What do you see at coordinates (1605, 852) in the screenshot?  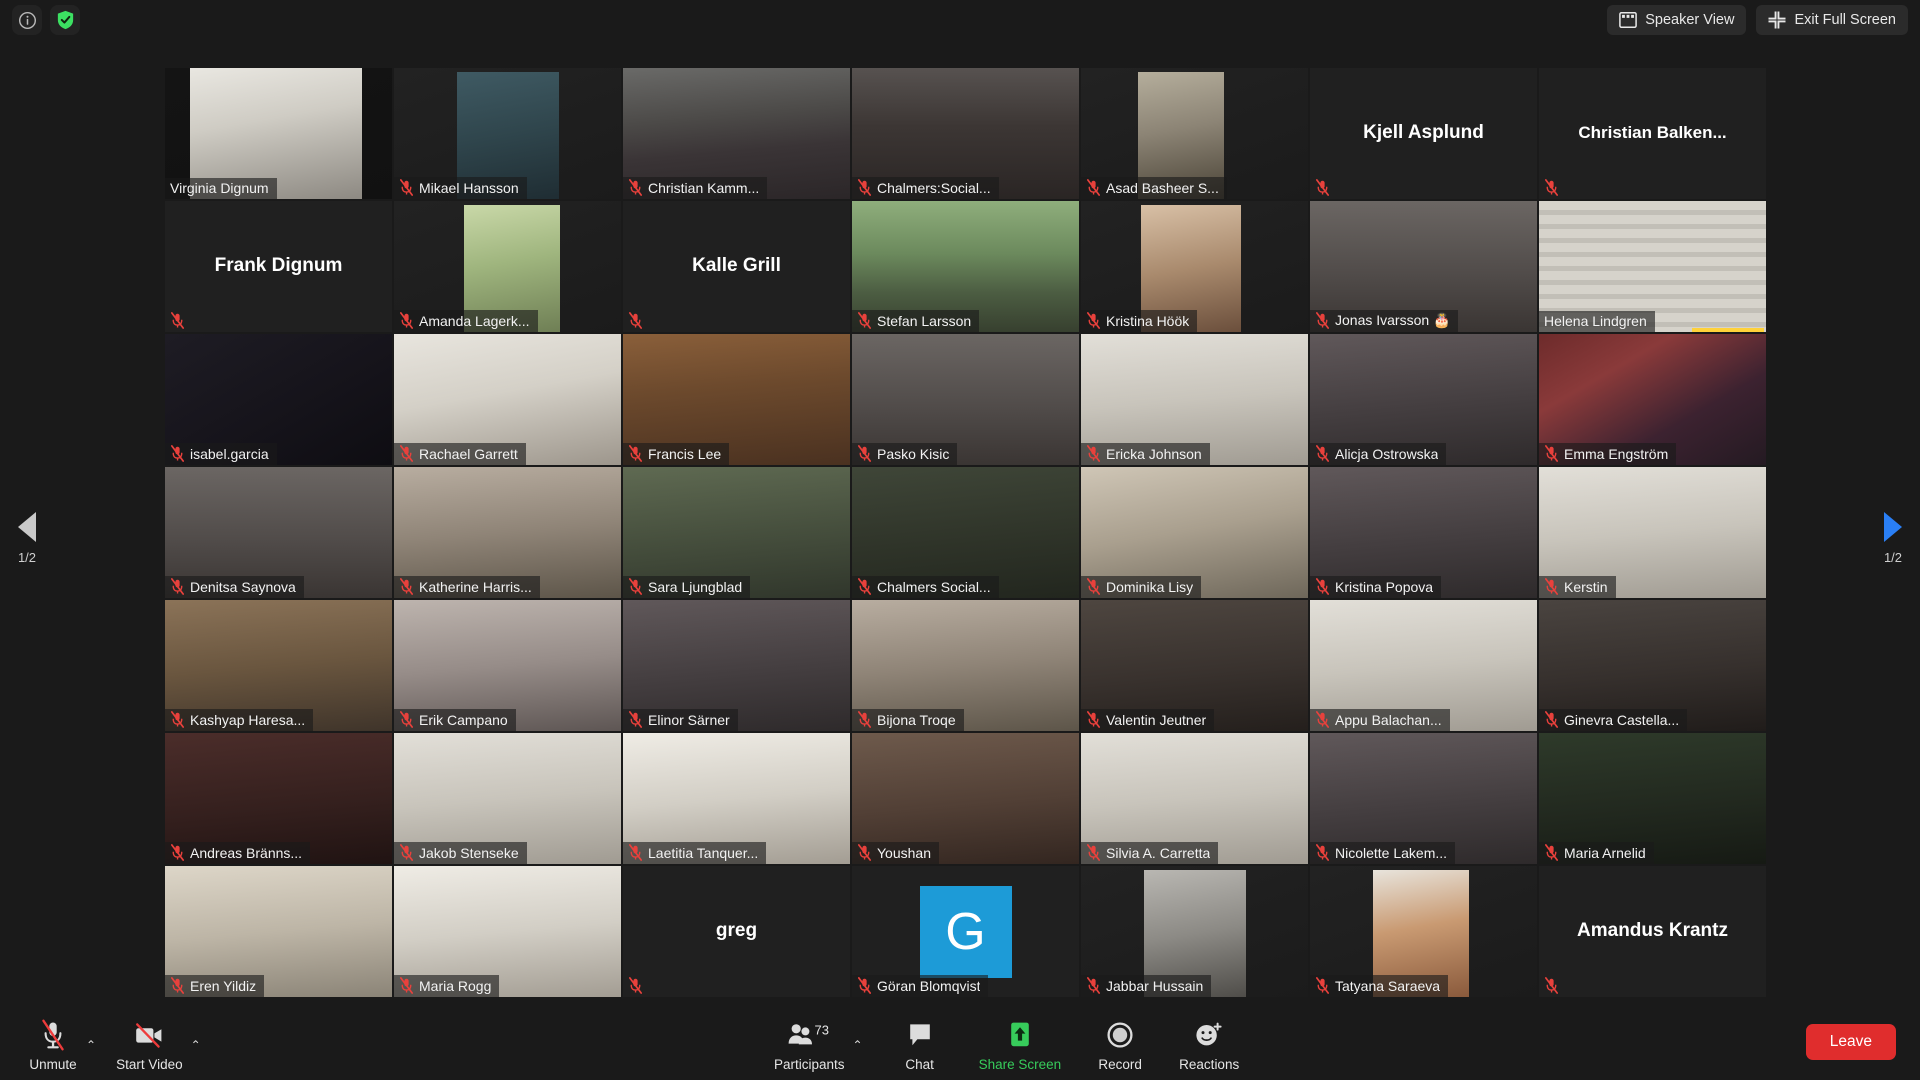 I see `participant-name: Maria Arnelid` at bounding box center [1605, 852].